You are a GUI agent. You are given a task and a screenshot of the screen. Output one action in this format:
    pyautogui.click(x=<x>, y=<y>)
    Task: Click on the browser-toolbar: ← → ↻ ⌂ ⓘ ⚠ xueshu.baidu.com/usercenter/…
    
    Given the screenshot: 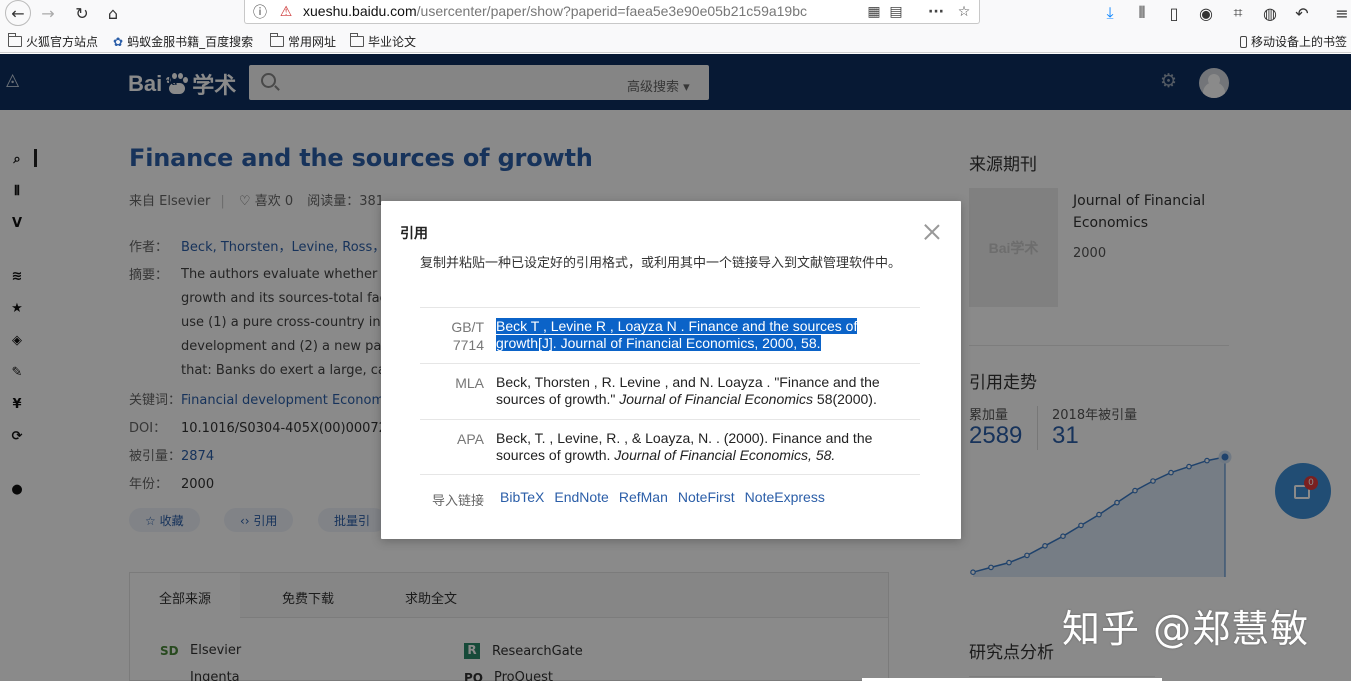 What is the action you would take?
    pyautogui.click(x=675, y=14)
    